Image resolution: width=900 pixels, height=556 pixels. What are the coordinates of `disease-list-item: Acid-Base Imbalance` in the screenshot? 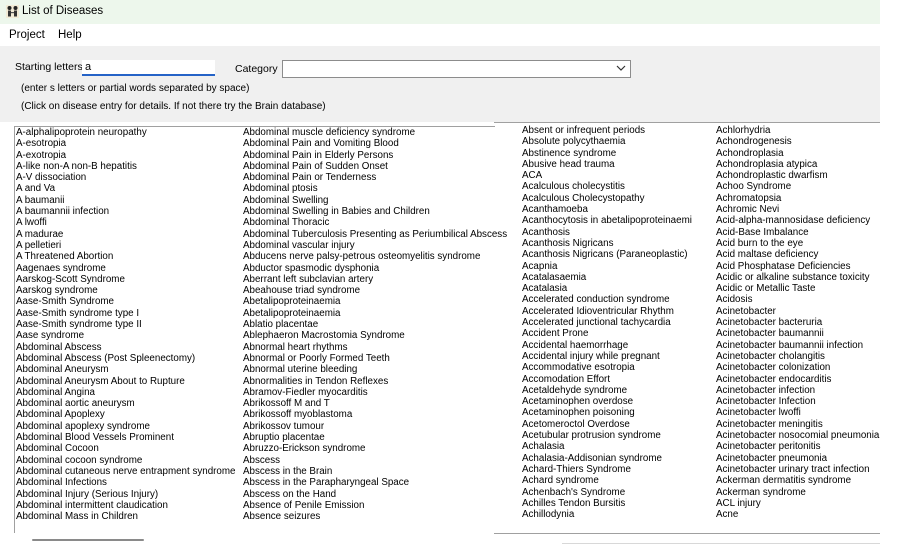 It's located at (797, 232).